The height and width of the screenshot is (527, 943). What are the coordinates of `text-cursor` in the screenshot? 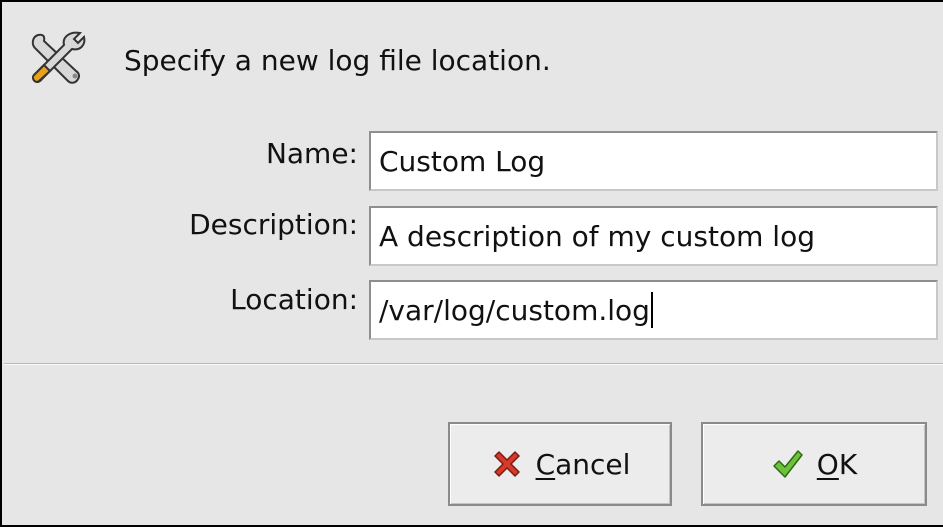 It's located at (651, 310).